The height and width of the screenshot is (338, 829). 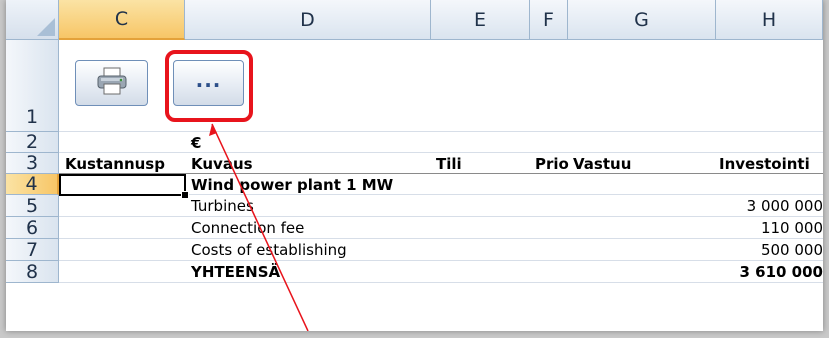 What do you see at coordinates (259, 227) in the screenshot?
I see `annotation-arrow` at bounding box center [259, 227].